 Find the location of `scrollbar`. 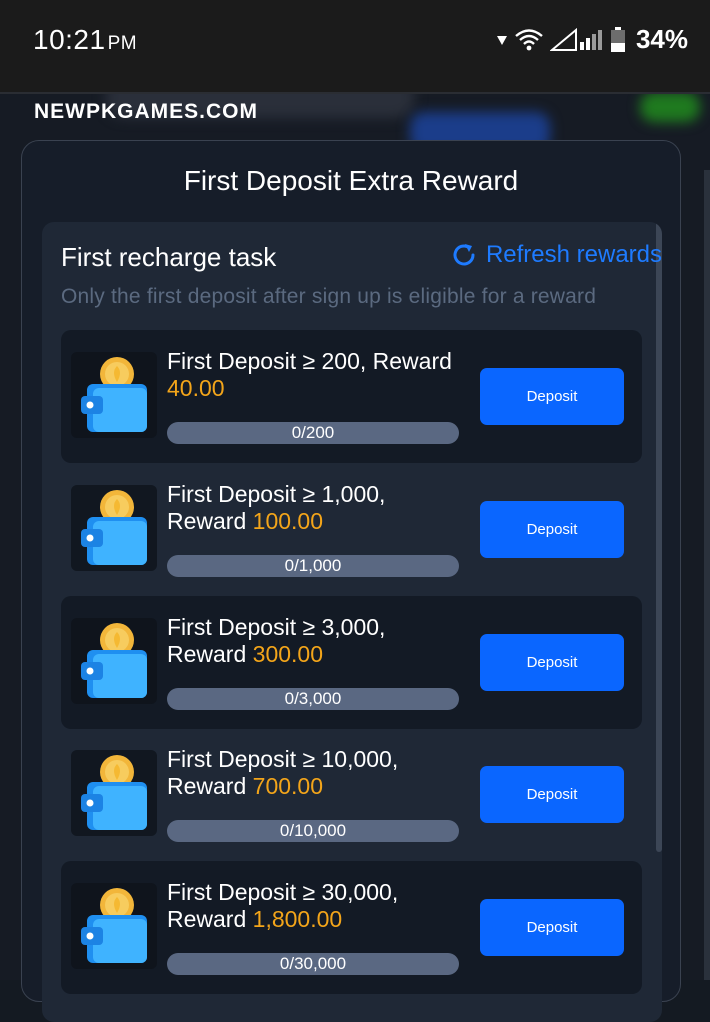

scrollbar is located at coordinates (659, 537).